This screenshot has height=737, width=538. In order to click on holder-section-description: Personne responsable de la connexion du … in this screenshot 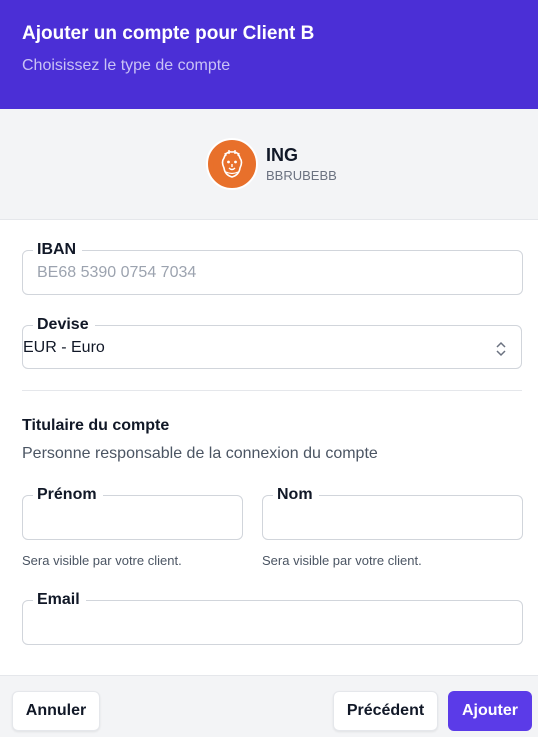, I will do `click(200, 453)`.